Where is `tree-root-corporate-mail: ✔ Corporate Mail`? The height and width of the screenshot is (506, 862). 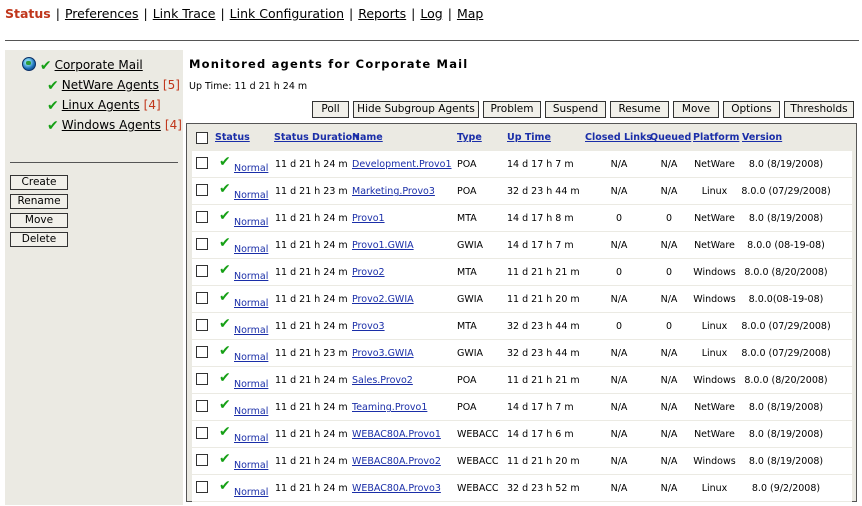
tree-root-corporate-mail: ✔ Corporate Mail is located at coordinates (82, 65).